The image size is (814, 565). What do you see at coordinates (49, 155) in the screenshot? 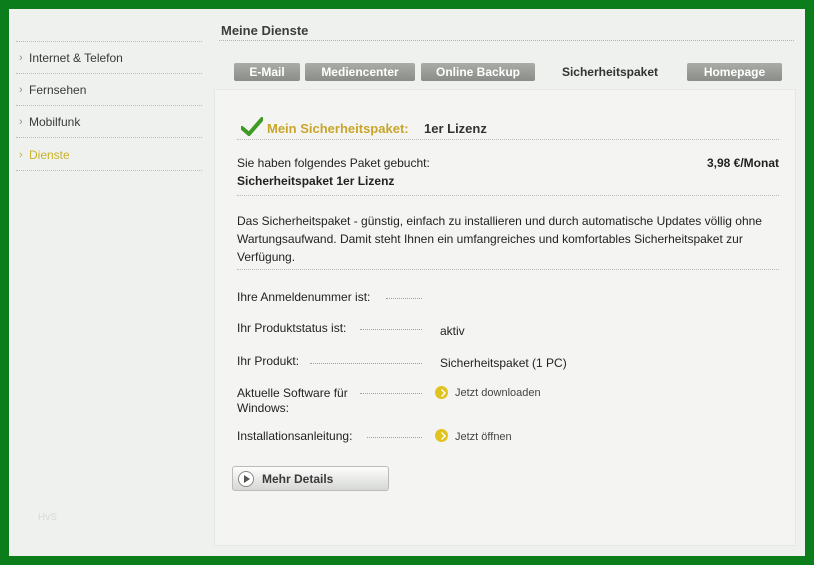
I see `sidebar-item-label: Dienste` at bounding box center [49, 155].